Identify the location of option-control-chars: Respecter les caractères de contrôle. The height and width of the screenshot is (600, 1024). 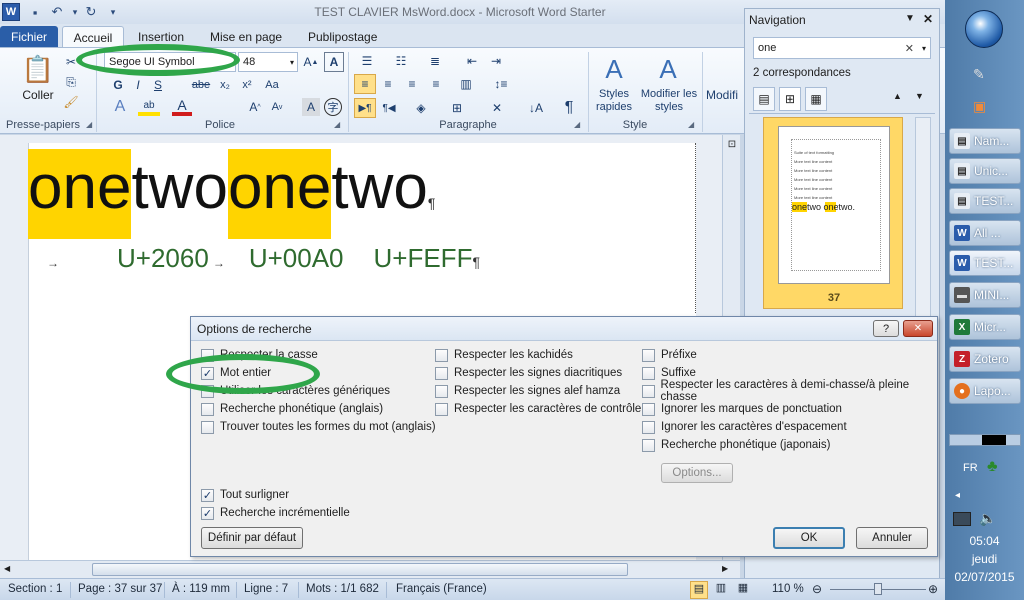
(538, 409).